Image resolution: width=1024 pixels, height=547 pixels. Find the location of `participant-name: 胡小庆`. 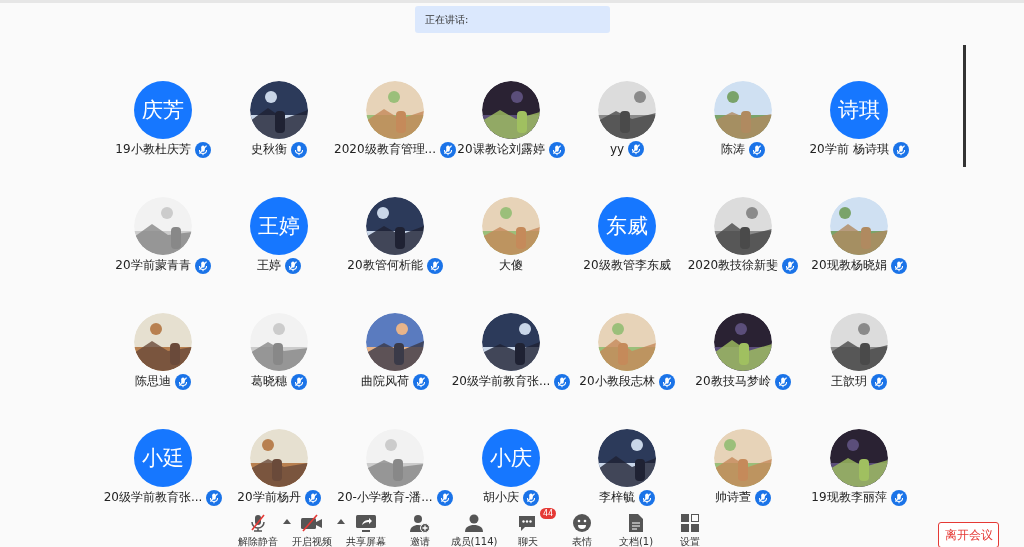

participant-name: 胡小庆 is located at coordinates (501, 497).